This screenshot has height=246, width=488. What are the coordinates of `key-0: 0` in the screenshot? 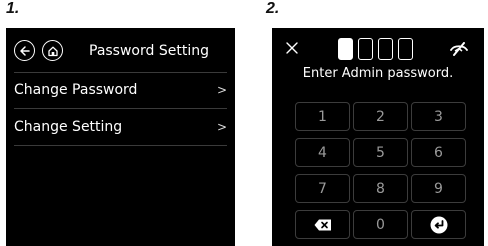 It's located at (380, 224).